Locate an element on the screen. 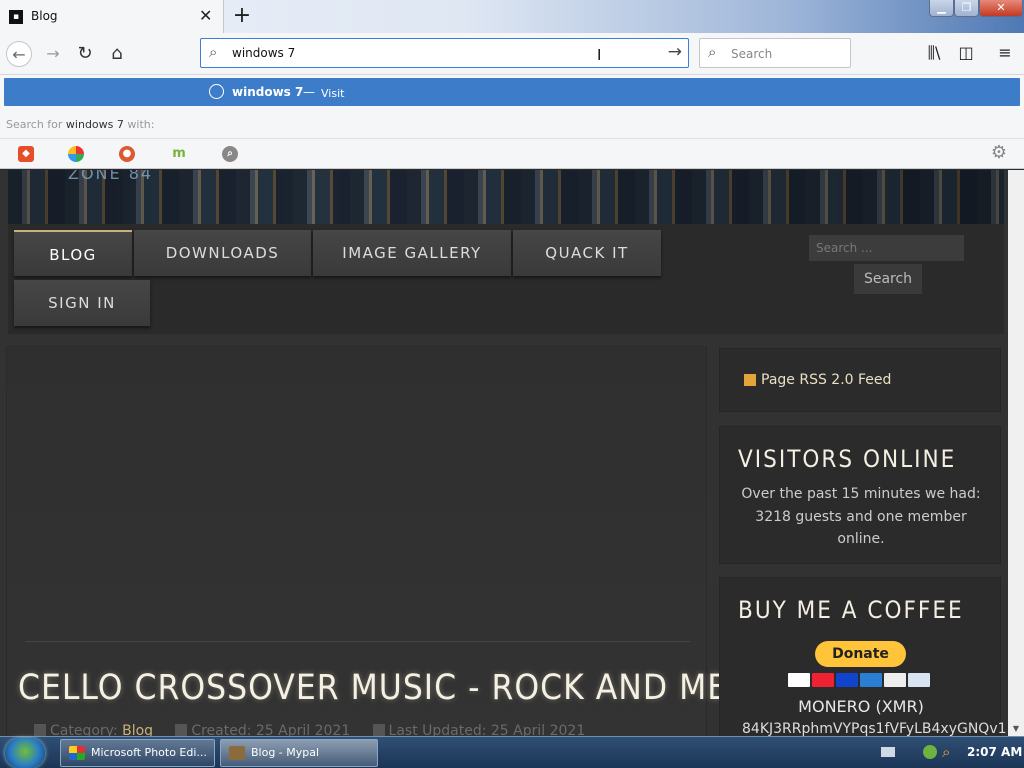  suggestion-text: windows 7 is located at coordinates (268, 92).